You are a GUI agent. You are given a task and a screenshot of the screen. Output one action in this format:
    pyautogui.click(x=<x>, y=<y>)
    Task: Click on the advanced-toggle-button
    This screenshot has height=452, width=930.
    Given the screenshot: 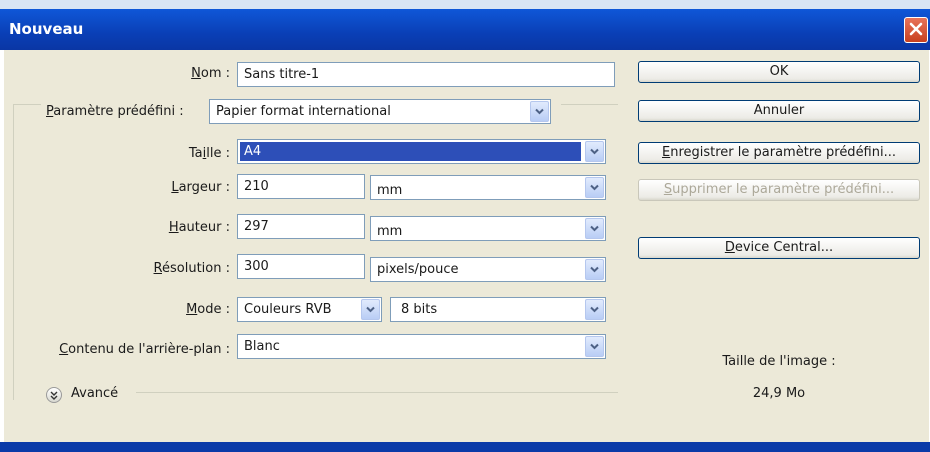 What is the action you would take?
    pyautogui.click(x=54, y=395)
    